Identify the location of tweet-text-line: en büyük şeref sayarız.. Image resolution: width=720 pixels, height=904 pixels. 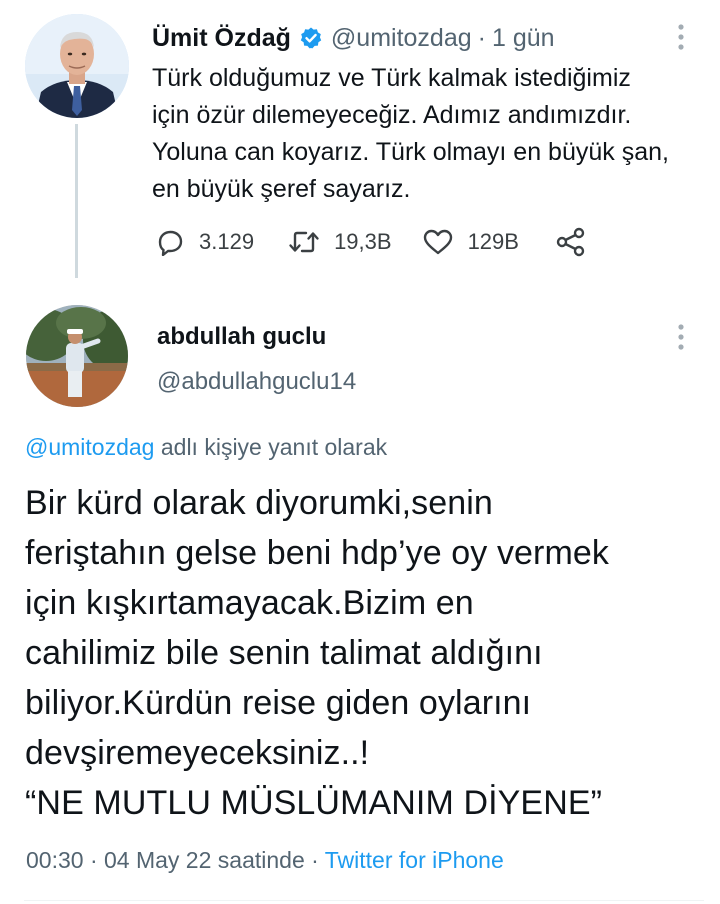
(281, 189).